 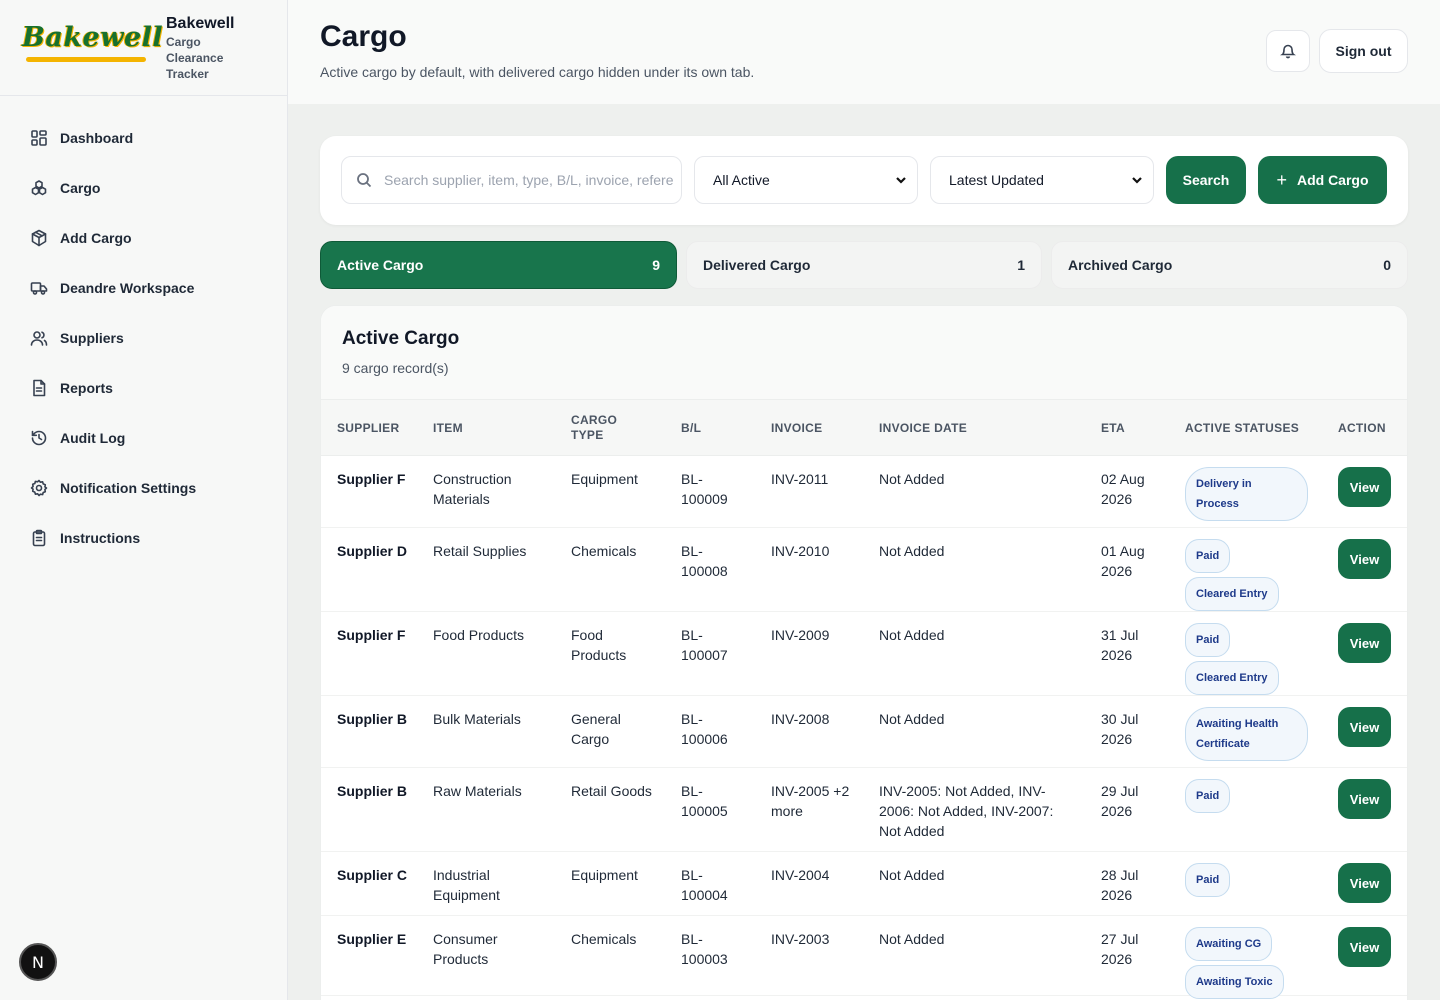 I want to click on sort-select: Latest Updated, so click(x=1042, y=180).